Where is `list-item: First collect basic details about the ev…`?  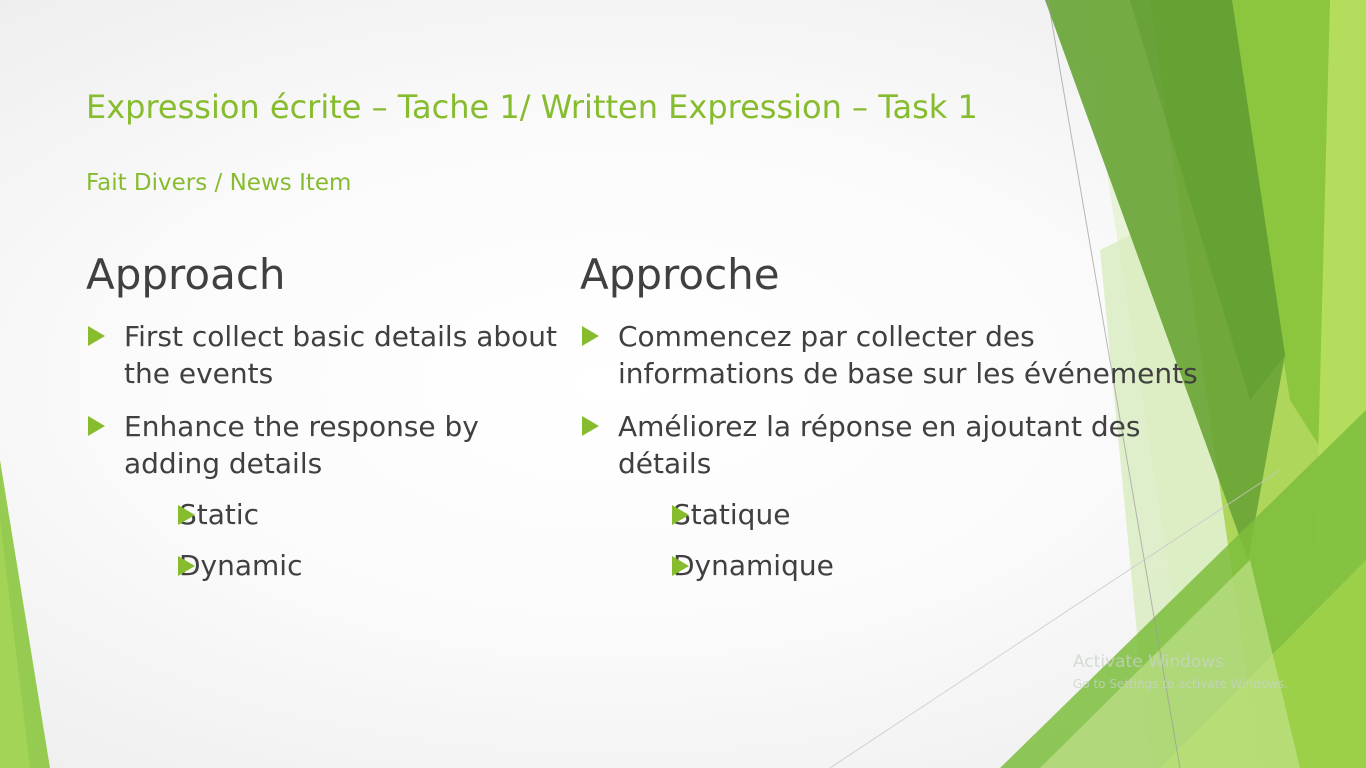 list-item: First collect basic details about the ev… is located at coordinates (331, 355).